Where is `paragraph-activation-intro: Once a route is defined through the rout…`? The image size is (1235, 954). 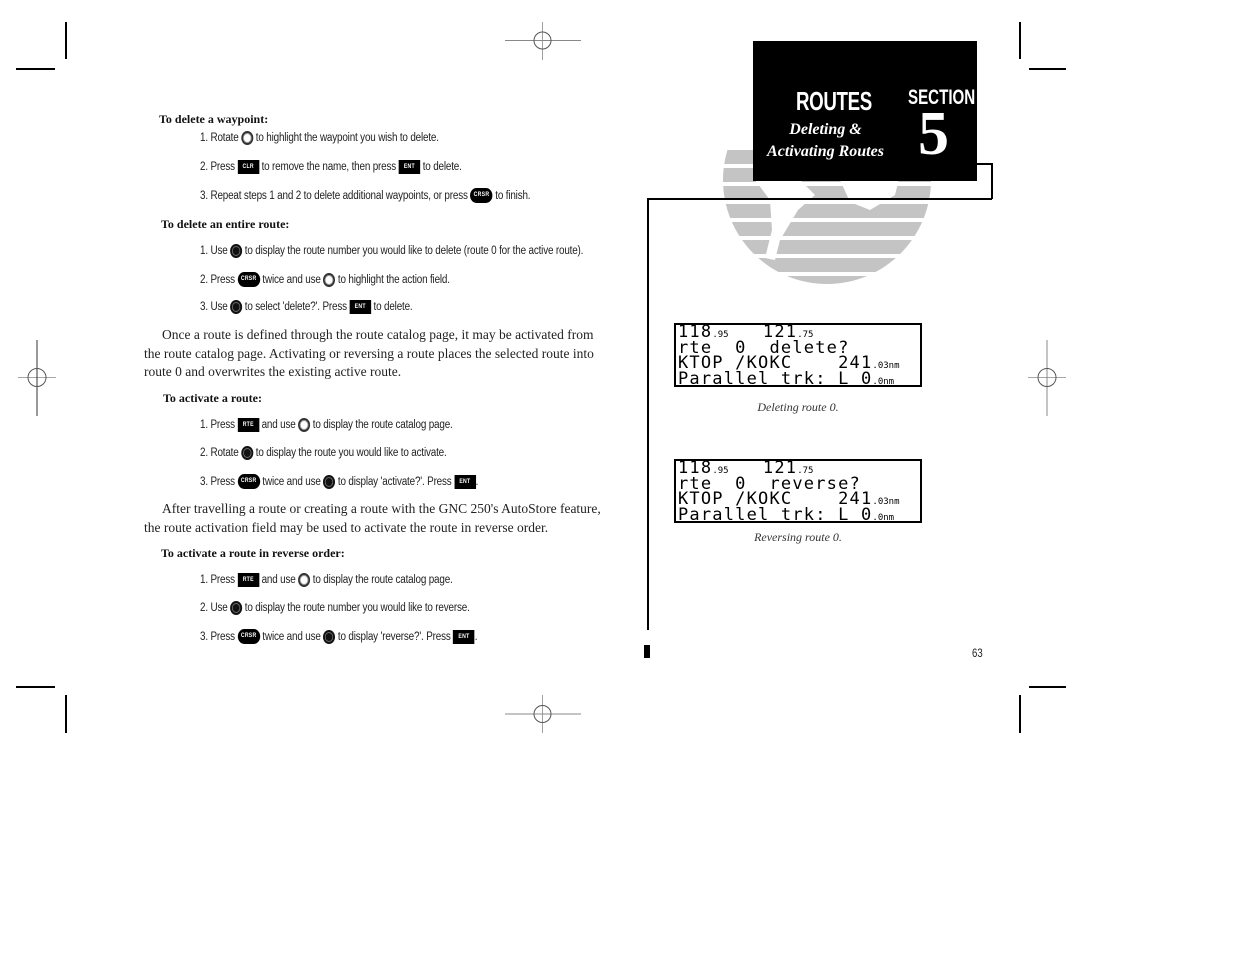 paragraph-activation-intro: Once a route is defined through the rout… is located at coordinates (373, 354).